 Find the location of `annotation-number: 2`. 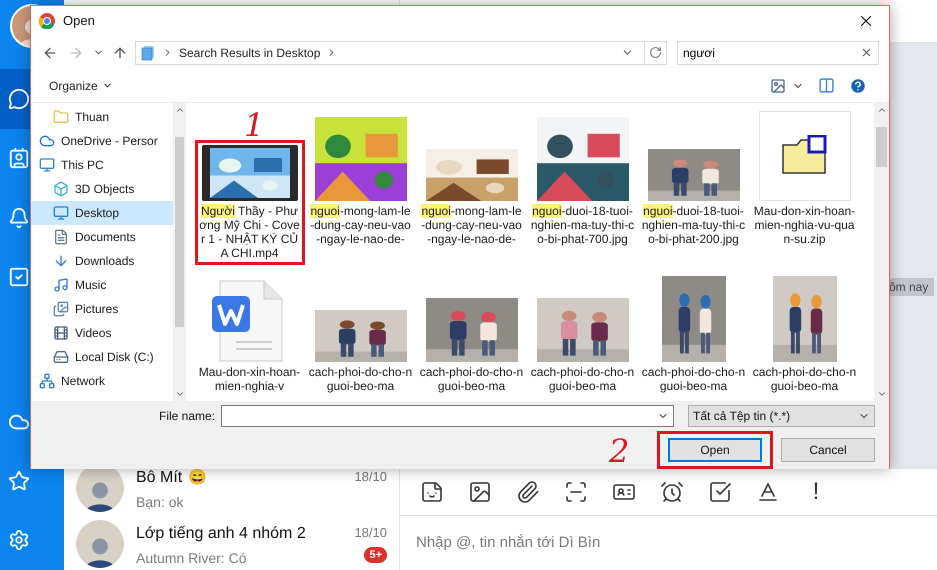

annotation-number: 2 is located at coordinates (619, 451).